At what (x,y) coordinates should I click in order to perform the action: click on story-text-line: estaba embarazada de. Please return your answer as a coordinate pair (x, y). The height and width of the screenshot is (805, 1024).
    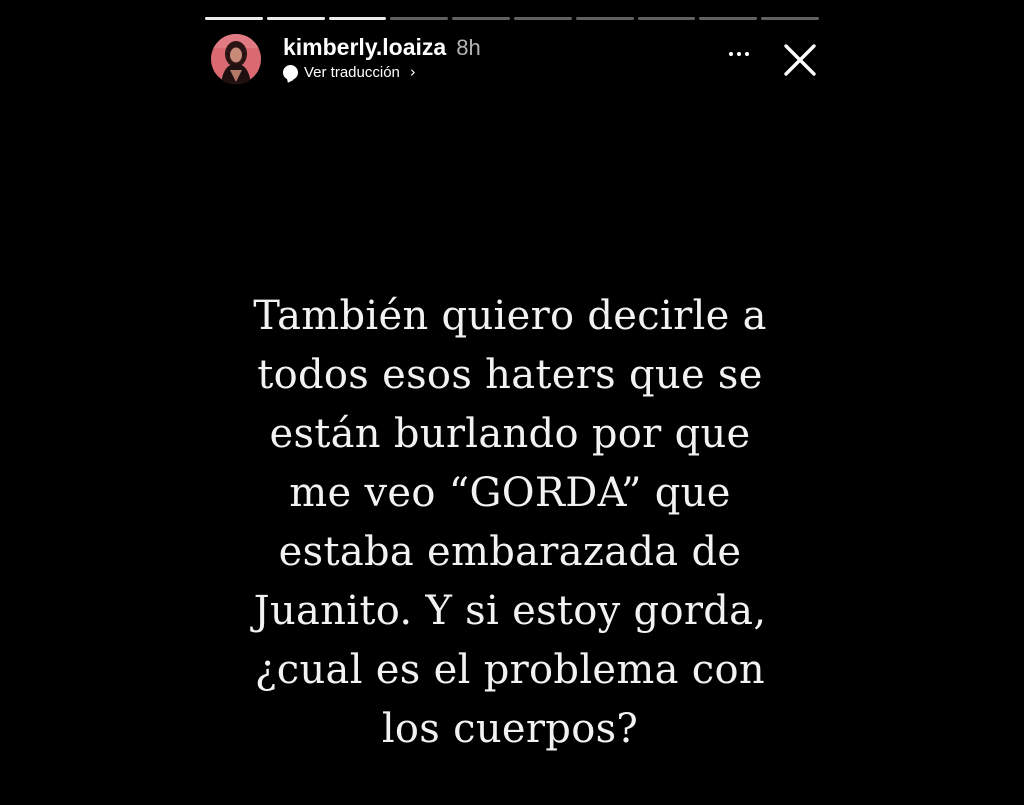
    Looking at the image, I should click on (510, 552).